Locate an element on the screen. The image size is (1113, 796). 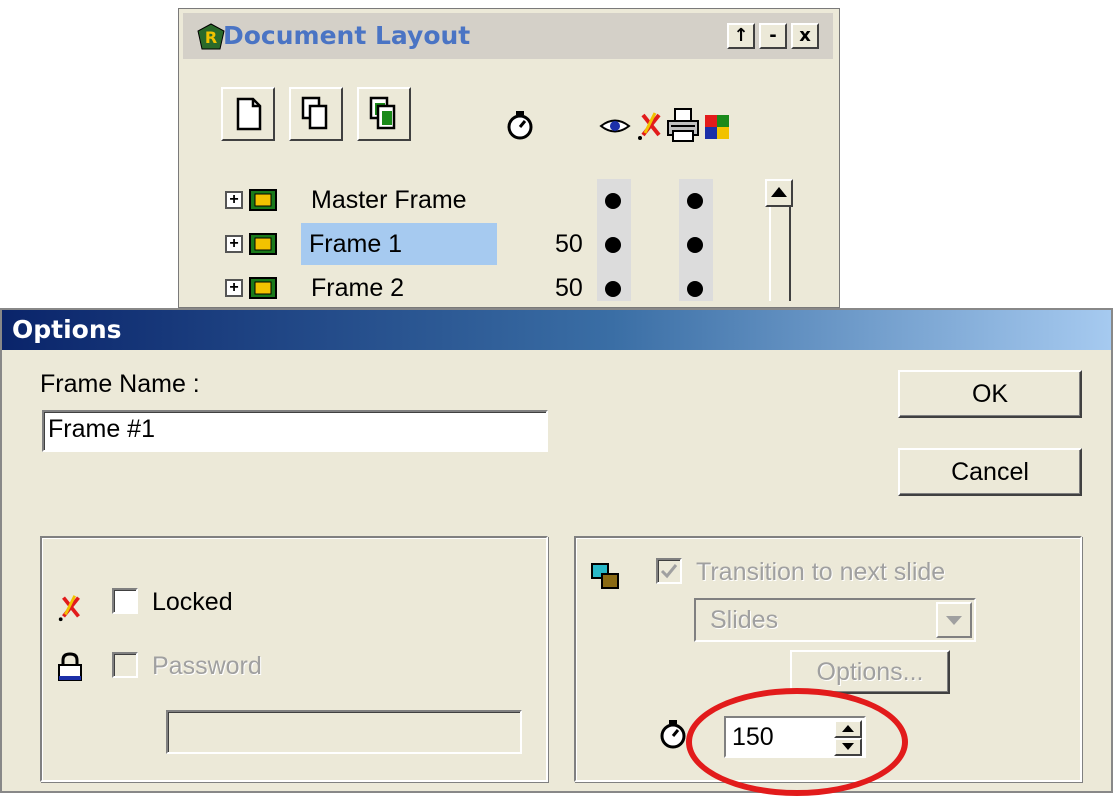
frame-from-image-button is located at coordinates (384, 114).